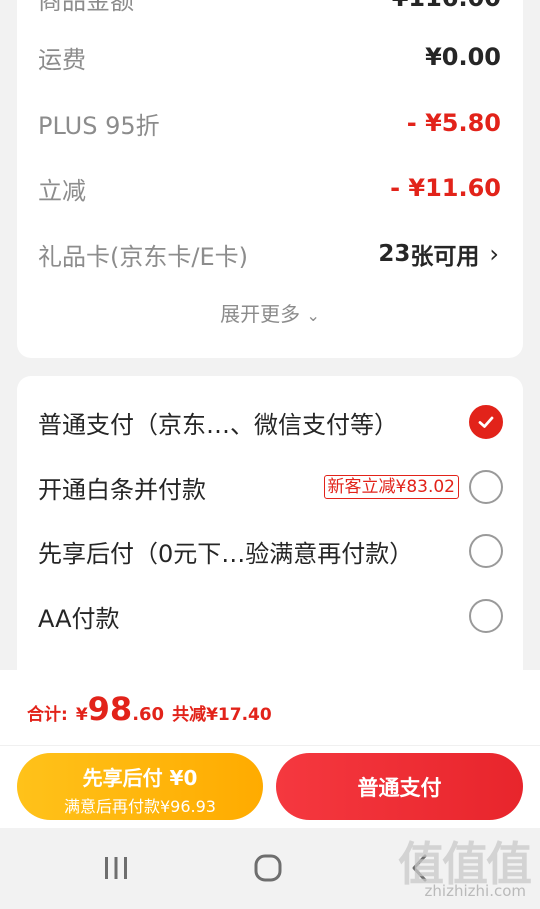  I want to click on total-currency: ¥, so click(81, 715).